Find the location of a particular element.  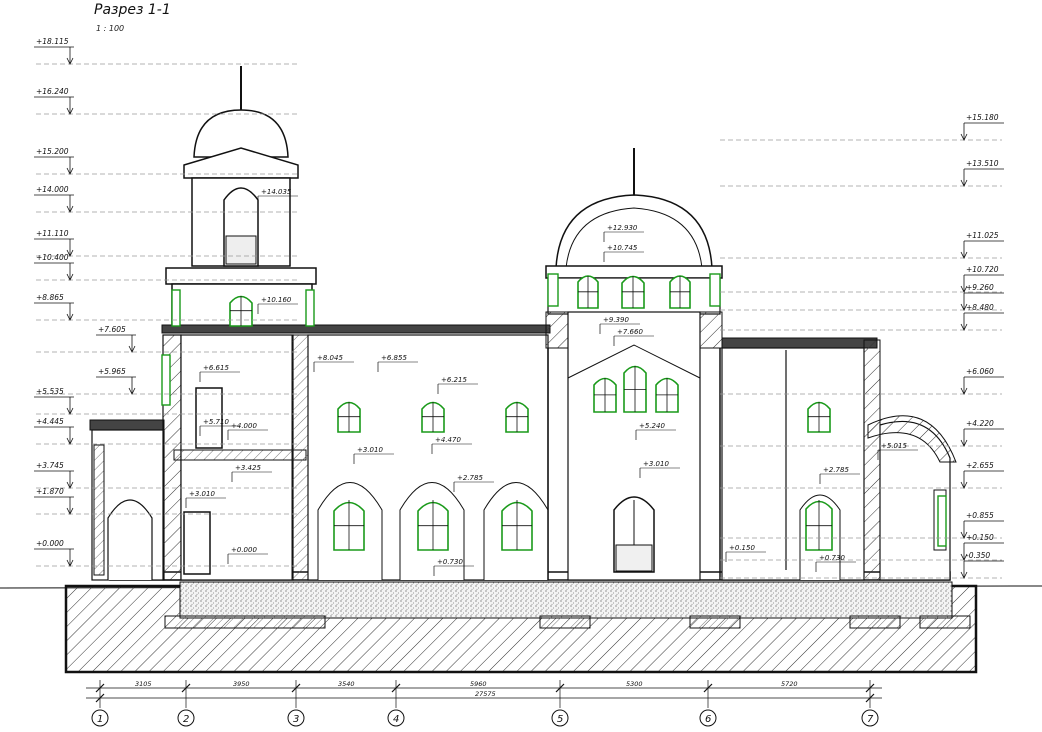

inner-level-mark: +3.425 is located at coordinates (248, 468).